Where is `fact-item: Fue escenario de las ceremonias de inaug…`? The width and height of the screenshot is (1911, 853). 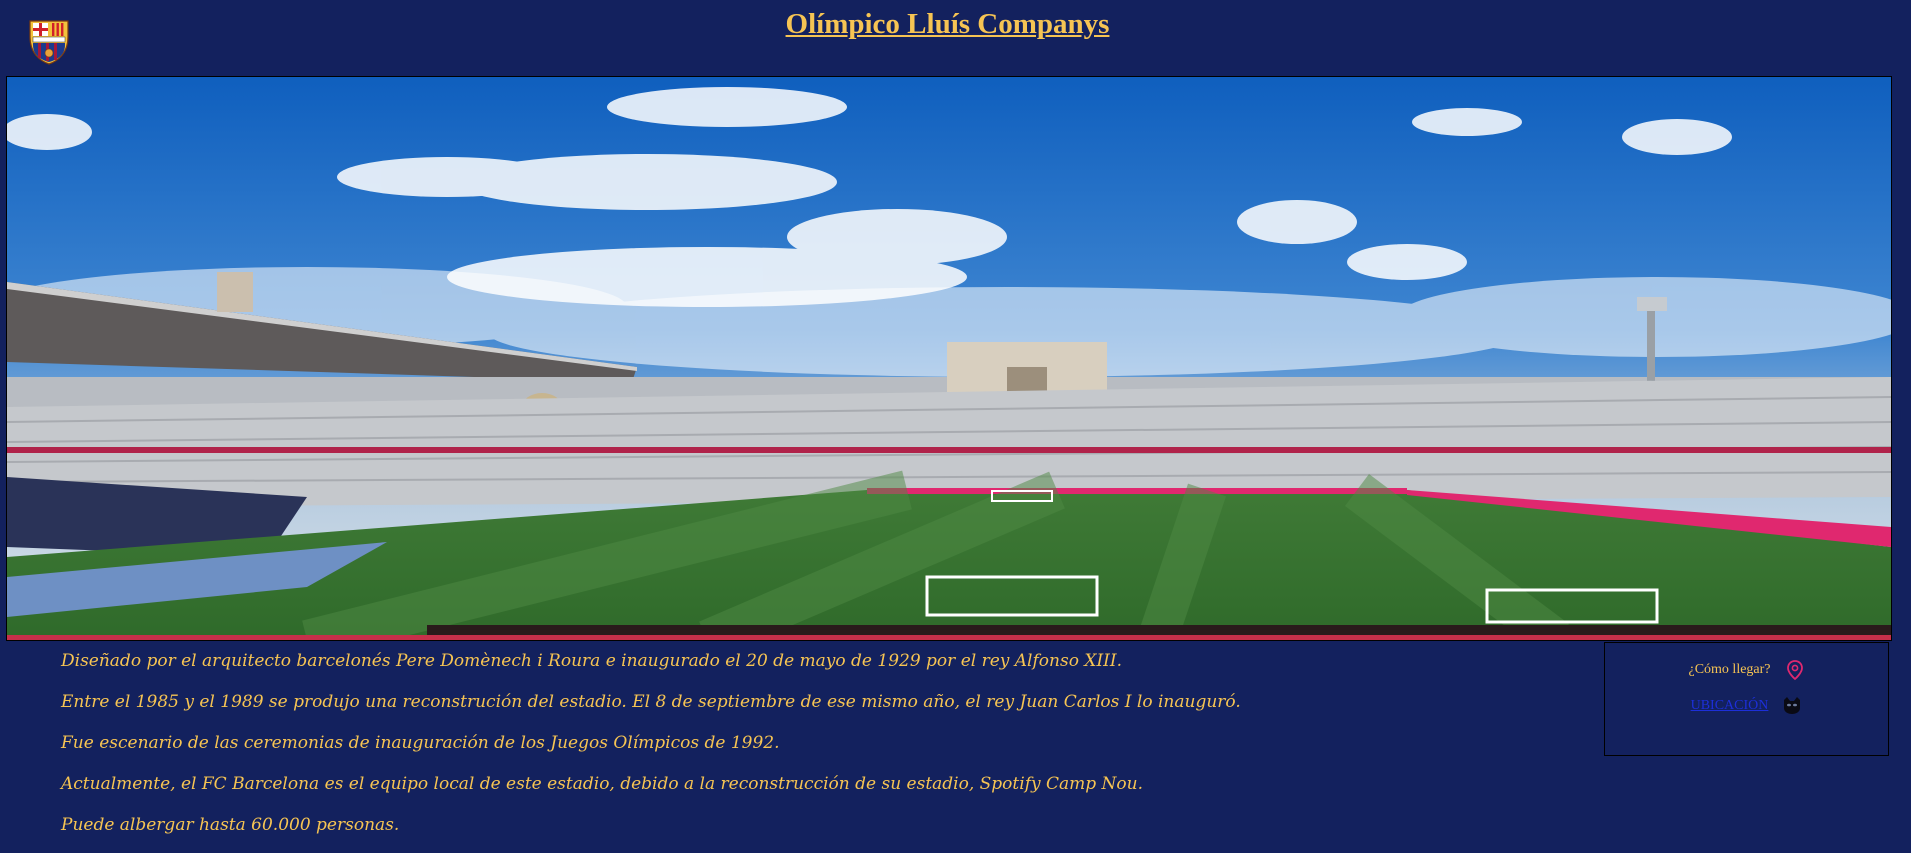
fact-item: Fue escenario de las ceremonias de inaug… is located at coordinates (420, 743).